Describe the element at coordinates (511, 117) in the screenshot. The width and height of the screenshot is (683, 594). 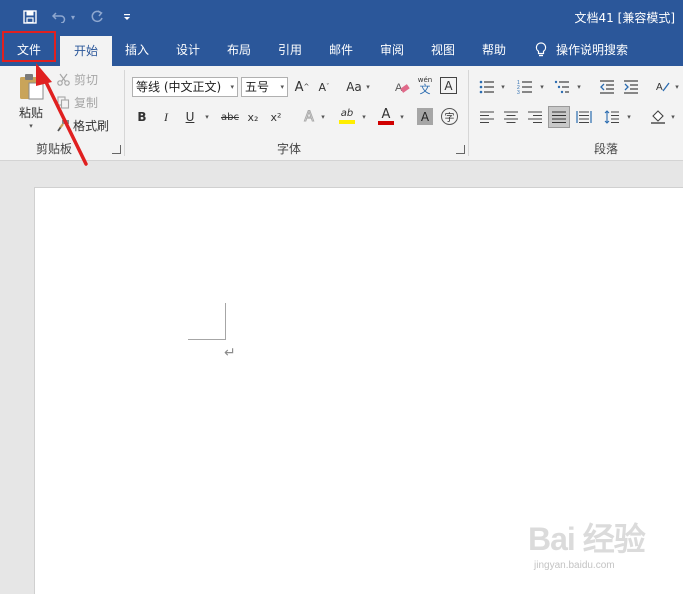
I see `align-center-icon` at that location.